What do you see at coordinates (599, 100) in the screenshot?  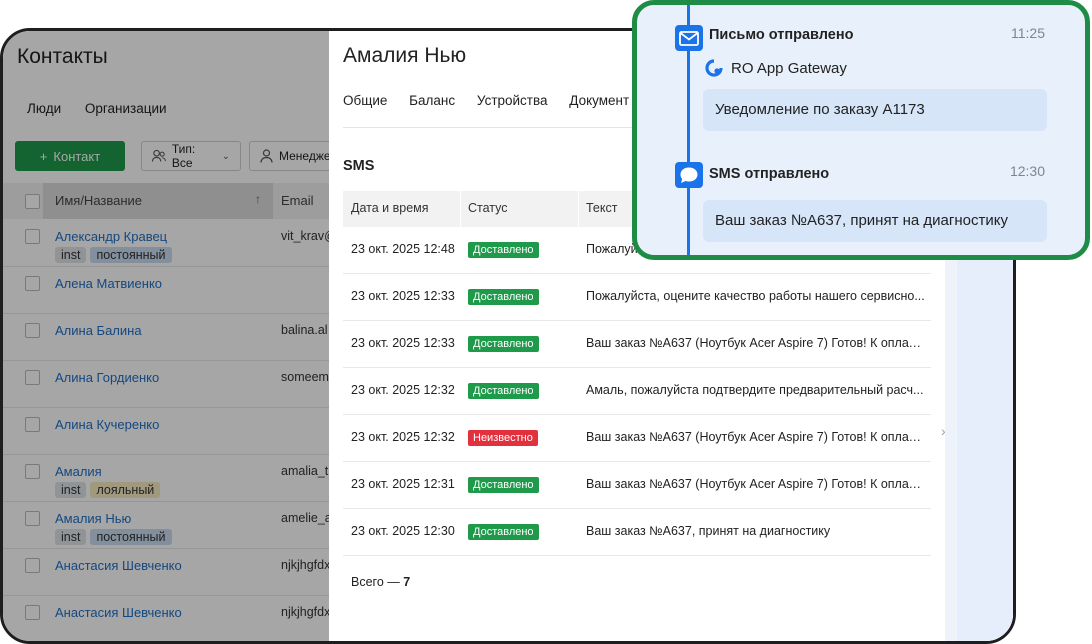 I see `tab-documents: Документ` at bounding box center [599, 100].